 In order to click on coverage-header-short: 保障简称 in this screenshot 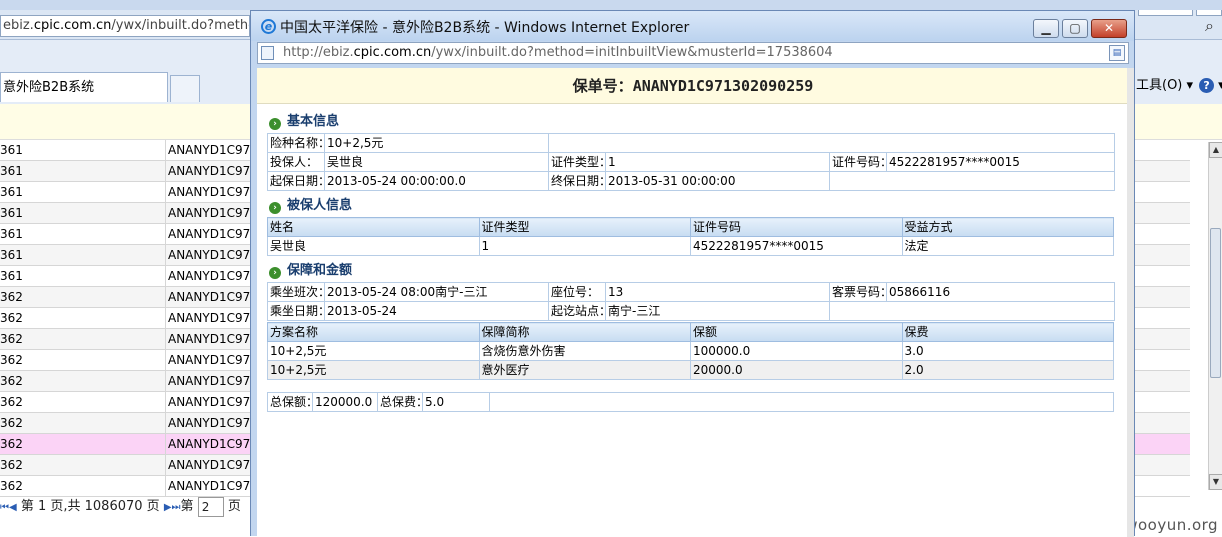, I will do `click(584, 332)`.